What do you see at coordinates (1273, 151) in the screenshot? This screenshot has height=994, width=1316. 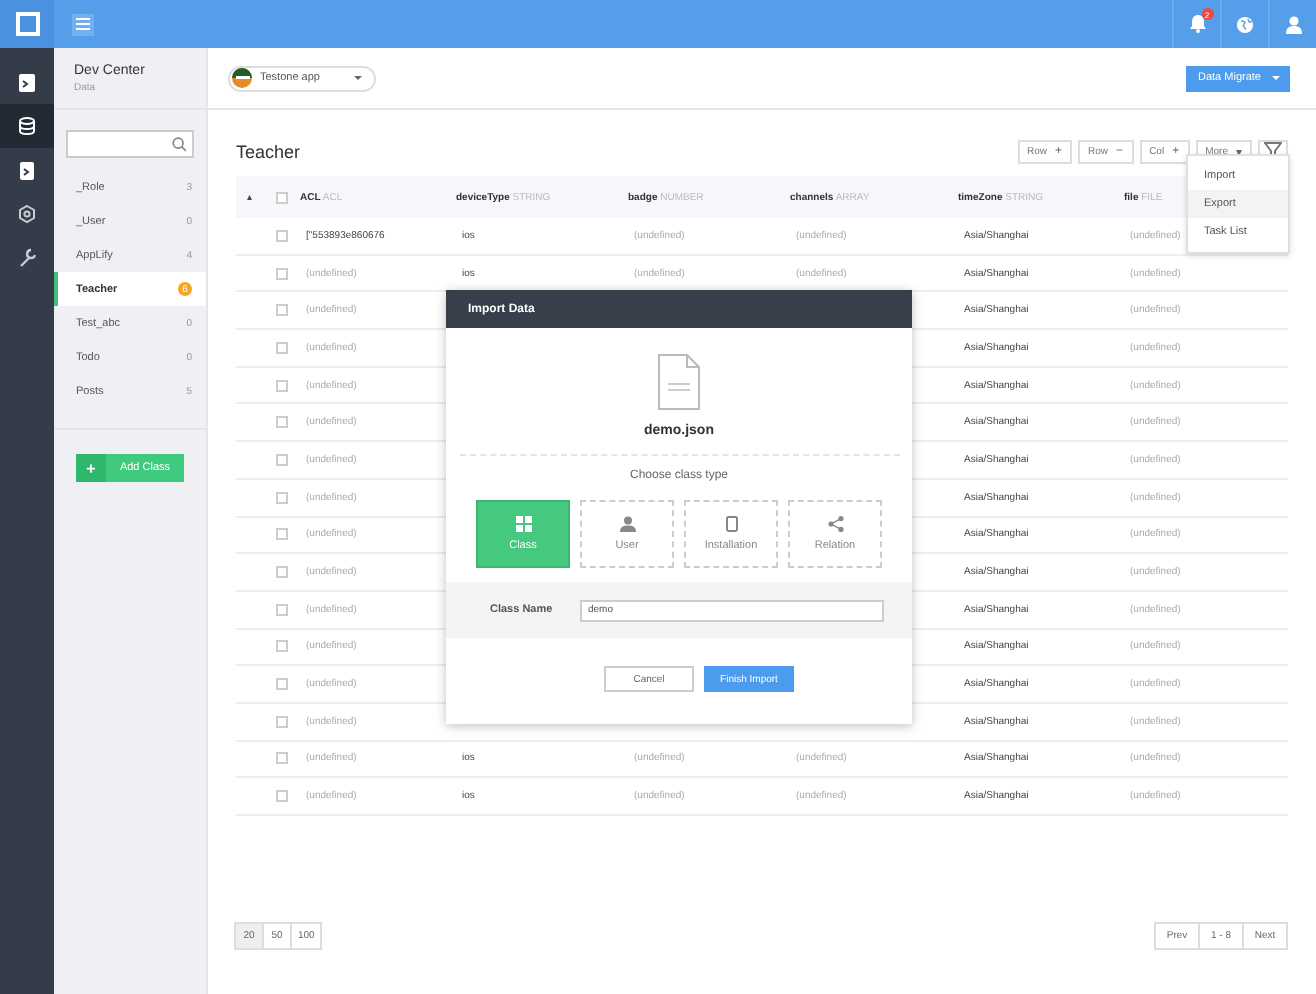 I see `filter-icon` at bounding box center [1273, 151].